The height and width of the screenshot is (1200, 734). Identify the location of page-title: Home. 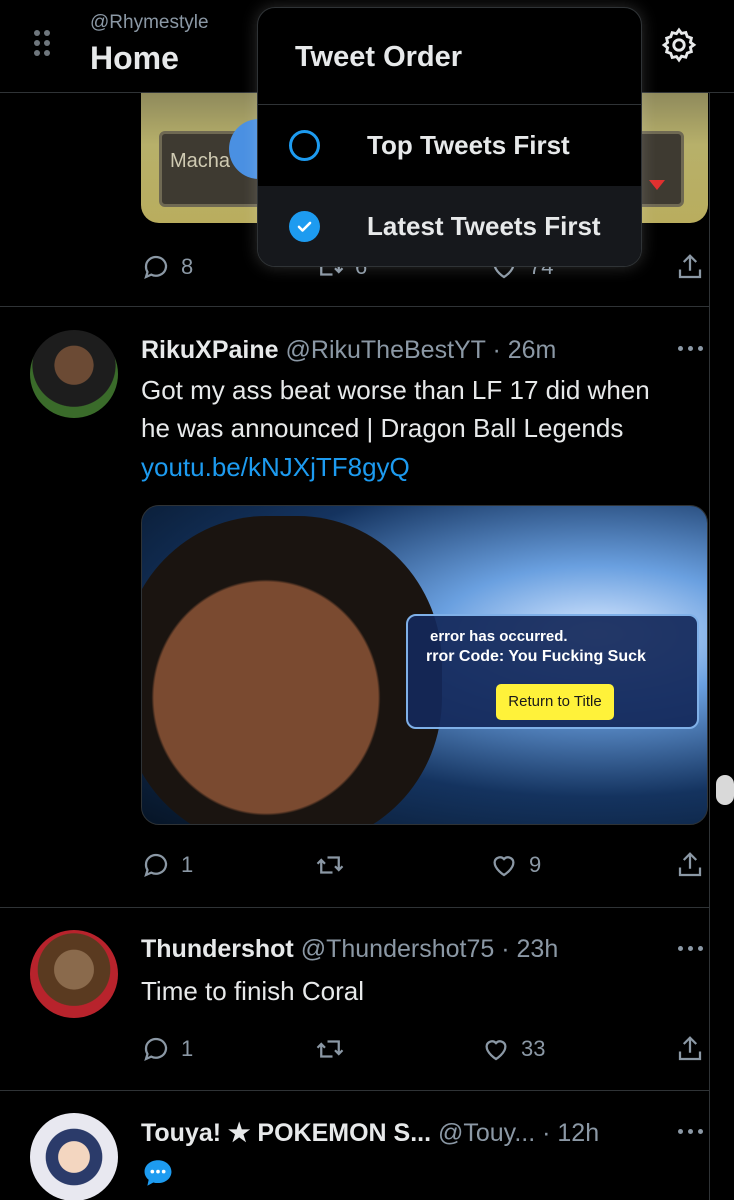
(134, 58).